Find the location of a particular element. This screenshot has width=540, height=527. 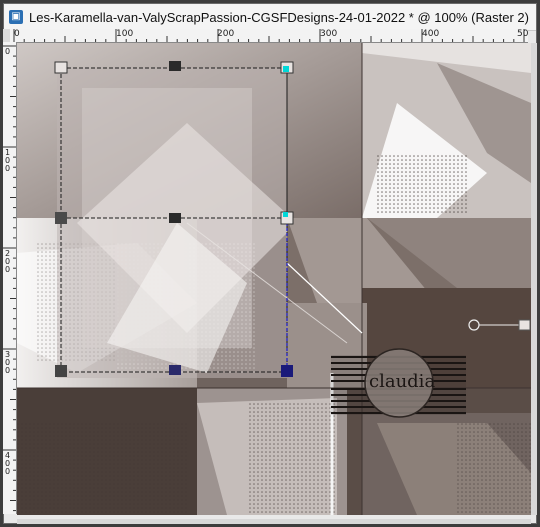

vruler-label-400: 4 0 0 is located at coordinates (8, 463).